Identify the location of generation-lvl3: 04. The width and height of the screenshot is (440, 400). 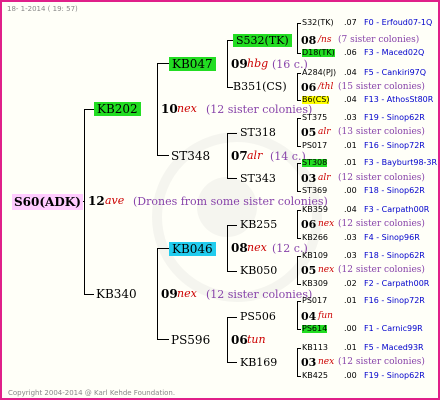
(309, 316).